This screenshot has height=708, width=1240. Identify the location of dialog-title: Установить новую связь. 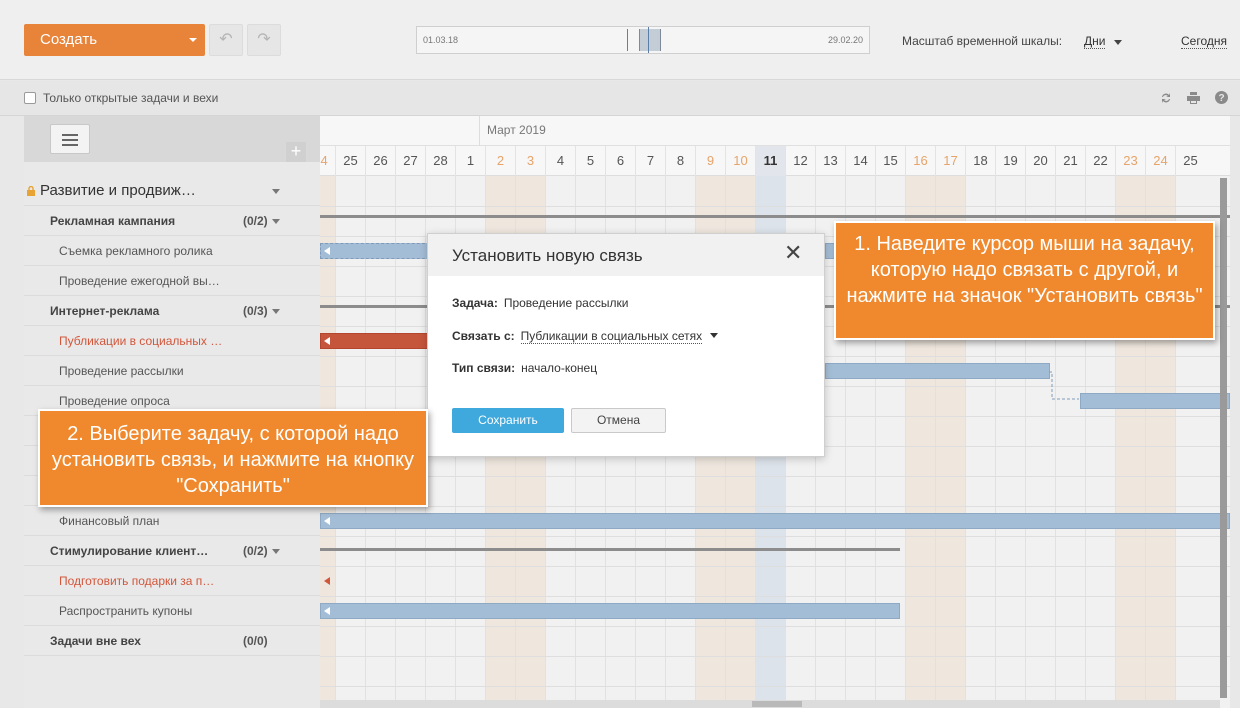
(547, 255).